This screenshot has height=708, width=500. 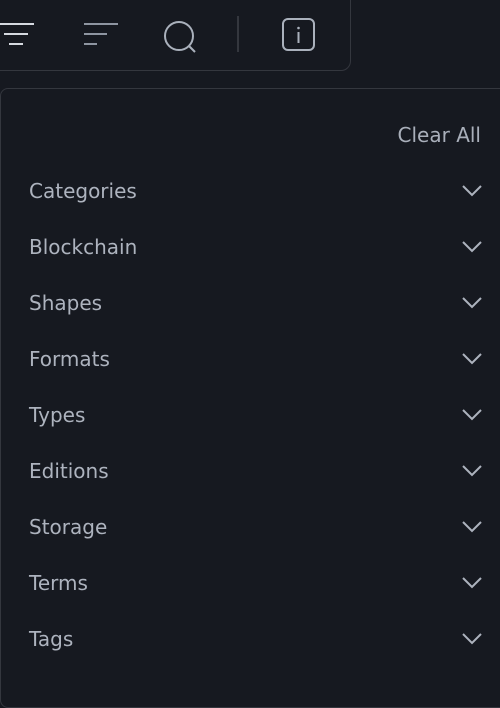 I want to click on filter-section-label: Categories, so click(x=83, y=191).